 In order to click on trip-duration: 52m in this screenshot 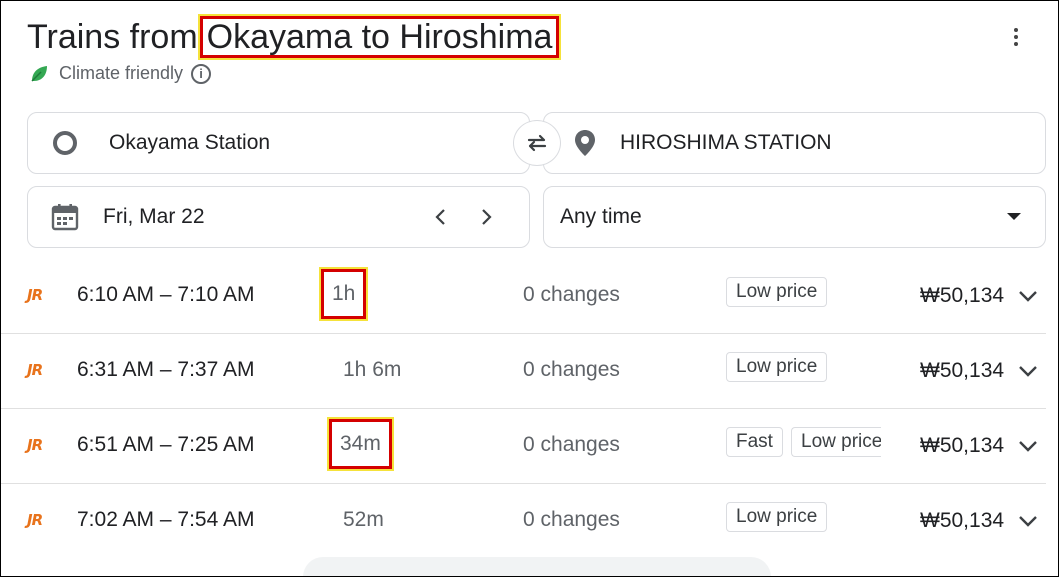, I will do `click(363, 519)`.